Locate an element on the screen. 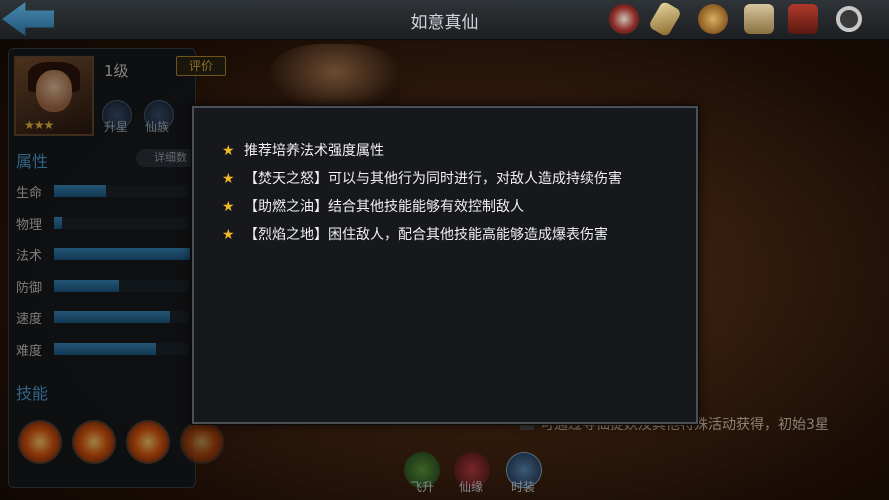  top-bar: 如意真仙 is located at coordinates (444, 20).